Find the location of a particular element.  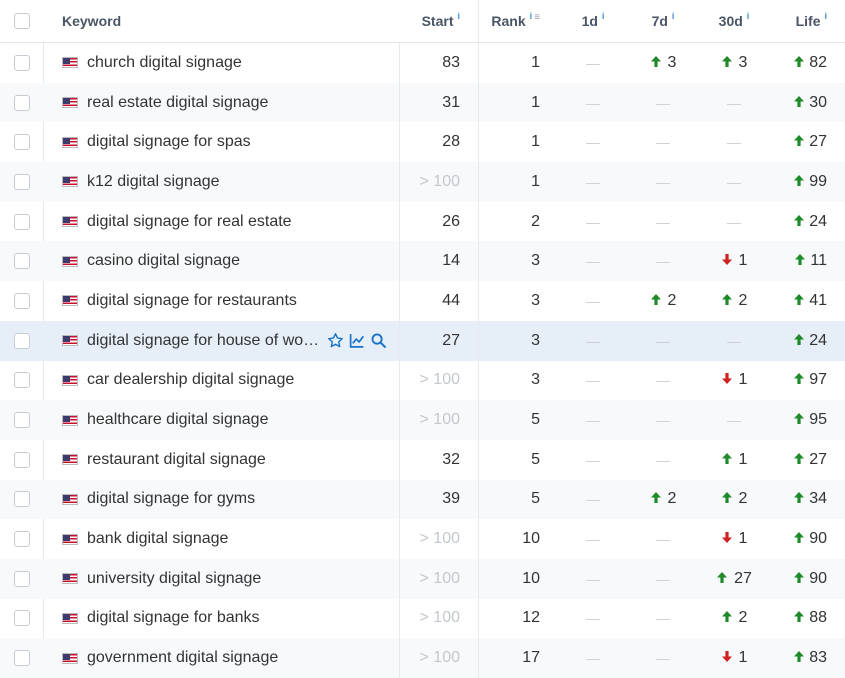

header-7d: 7d i is located at coordinates (663, 21).